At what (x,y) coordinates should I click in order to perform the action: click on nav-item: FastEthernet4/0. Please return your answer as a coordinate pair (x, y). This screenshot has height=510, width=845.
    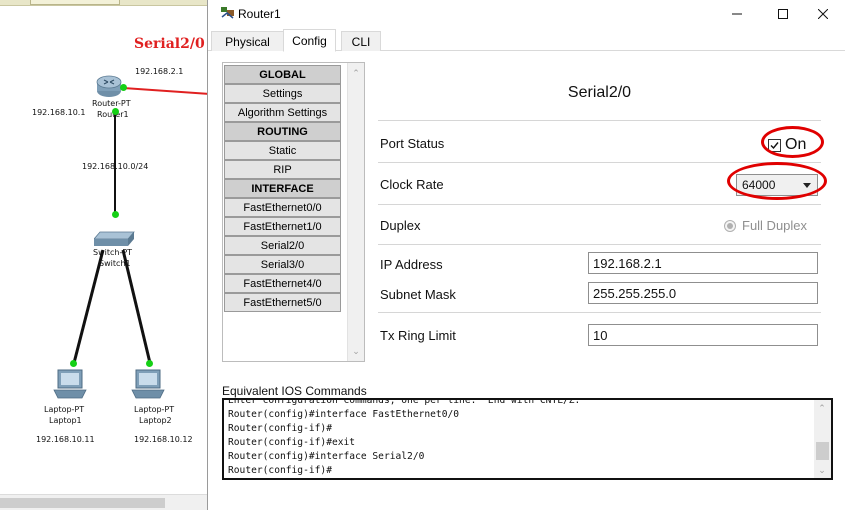
    Looking at the image, I should click on (282, 283).